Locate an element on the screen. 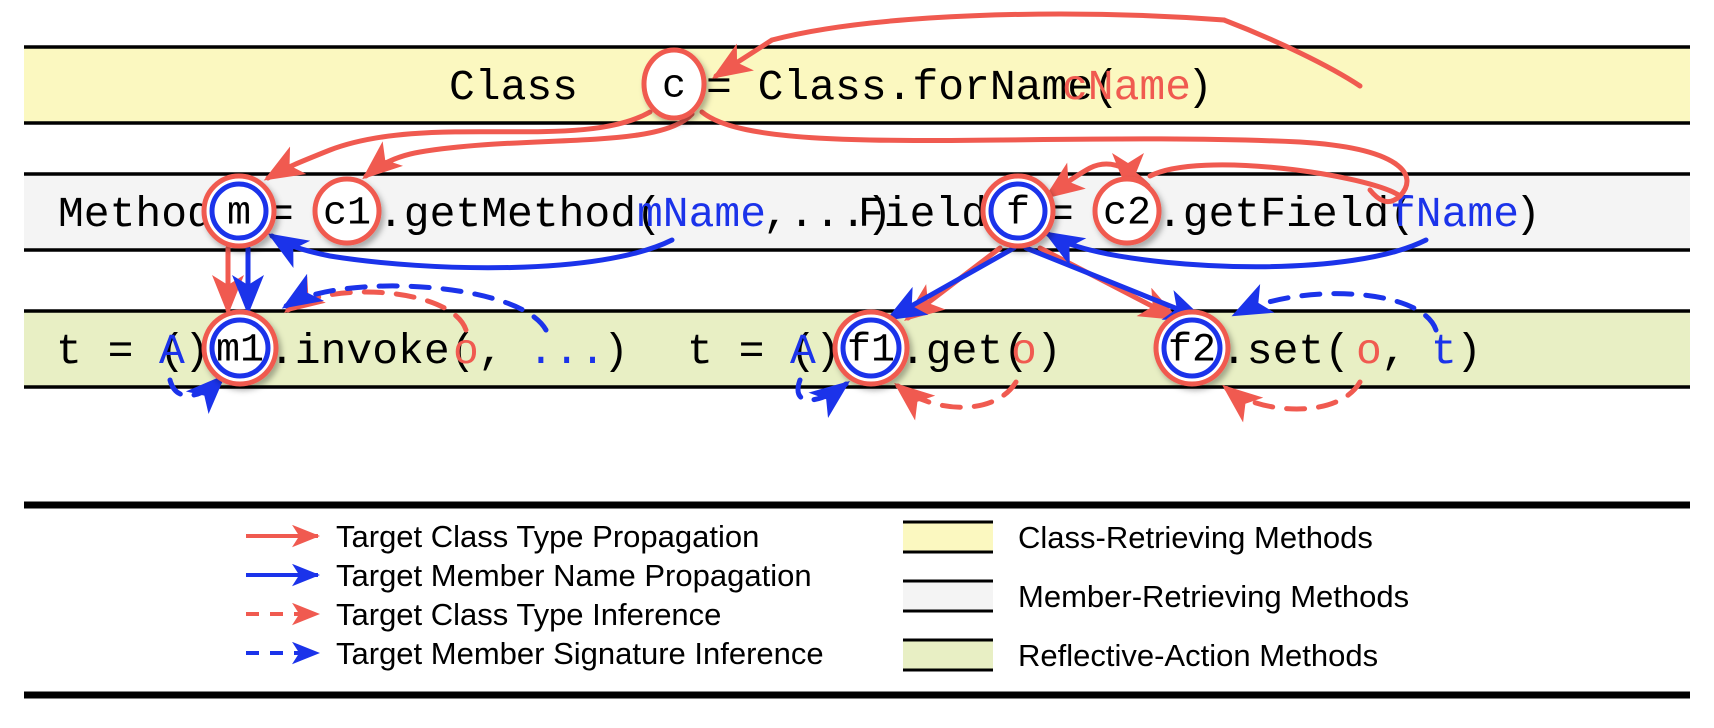 This screenshot has width=1714, height=728. node-label: c2 is located at coordinates (1127, 214).